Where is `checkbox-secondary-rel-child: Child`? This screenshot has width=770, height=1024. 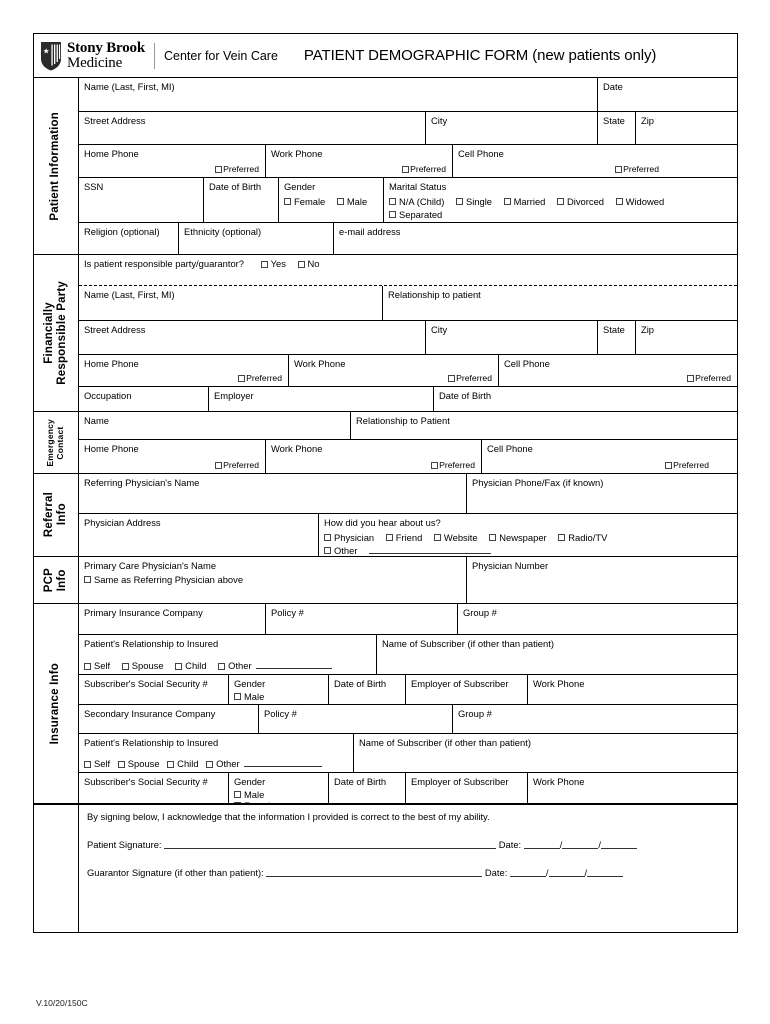
checkbox-secondary-rel-child: Child is located at coordinates (183, 763).